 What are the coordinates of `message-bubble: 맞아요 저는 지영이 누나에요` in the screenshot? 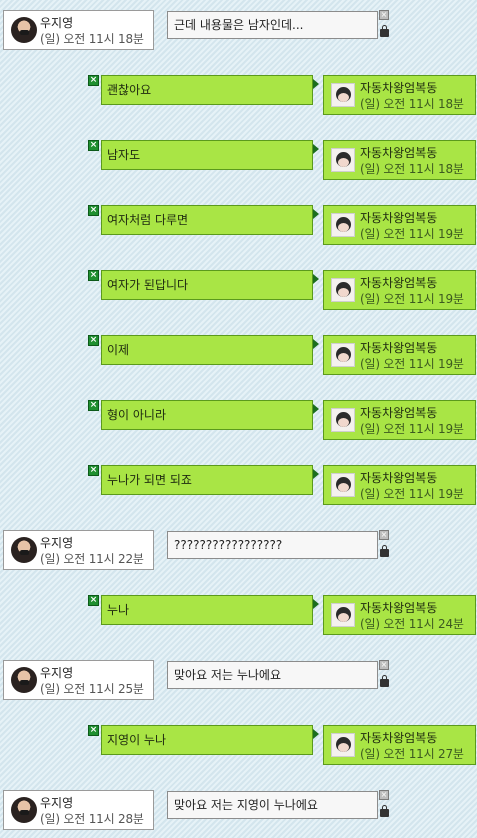 It's located at (272, 805).